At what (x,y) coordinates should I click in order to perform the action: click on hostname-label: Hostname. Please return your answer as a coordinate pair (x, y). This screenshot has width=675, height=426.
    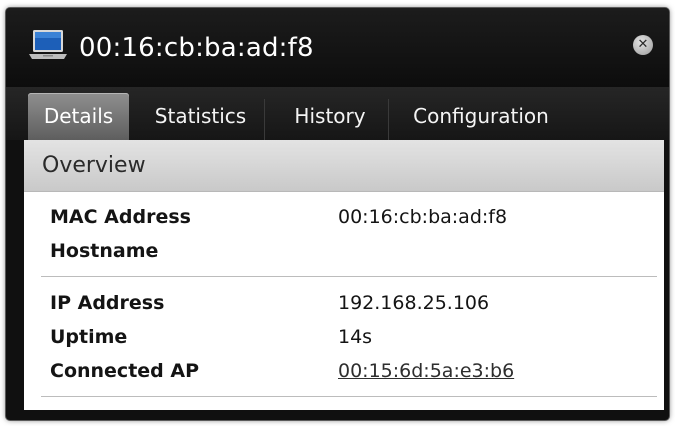
    Looking at the image, I should click on (104, 251).